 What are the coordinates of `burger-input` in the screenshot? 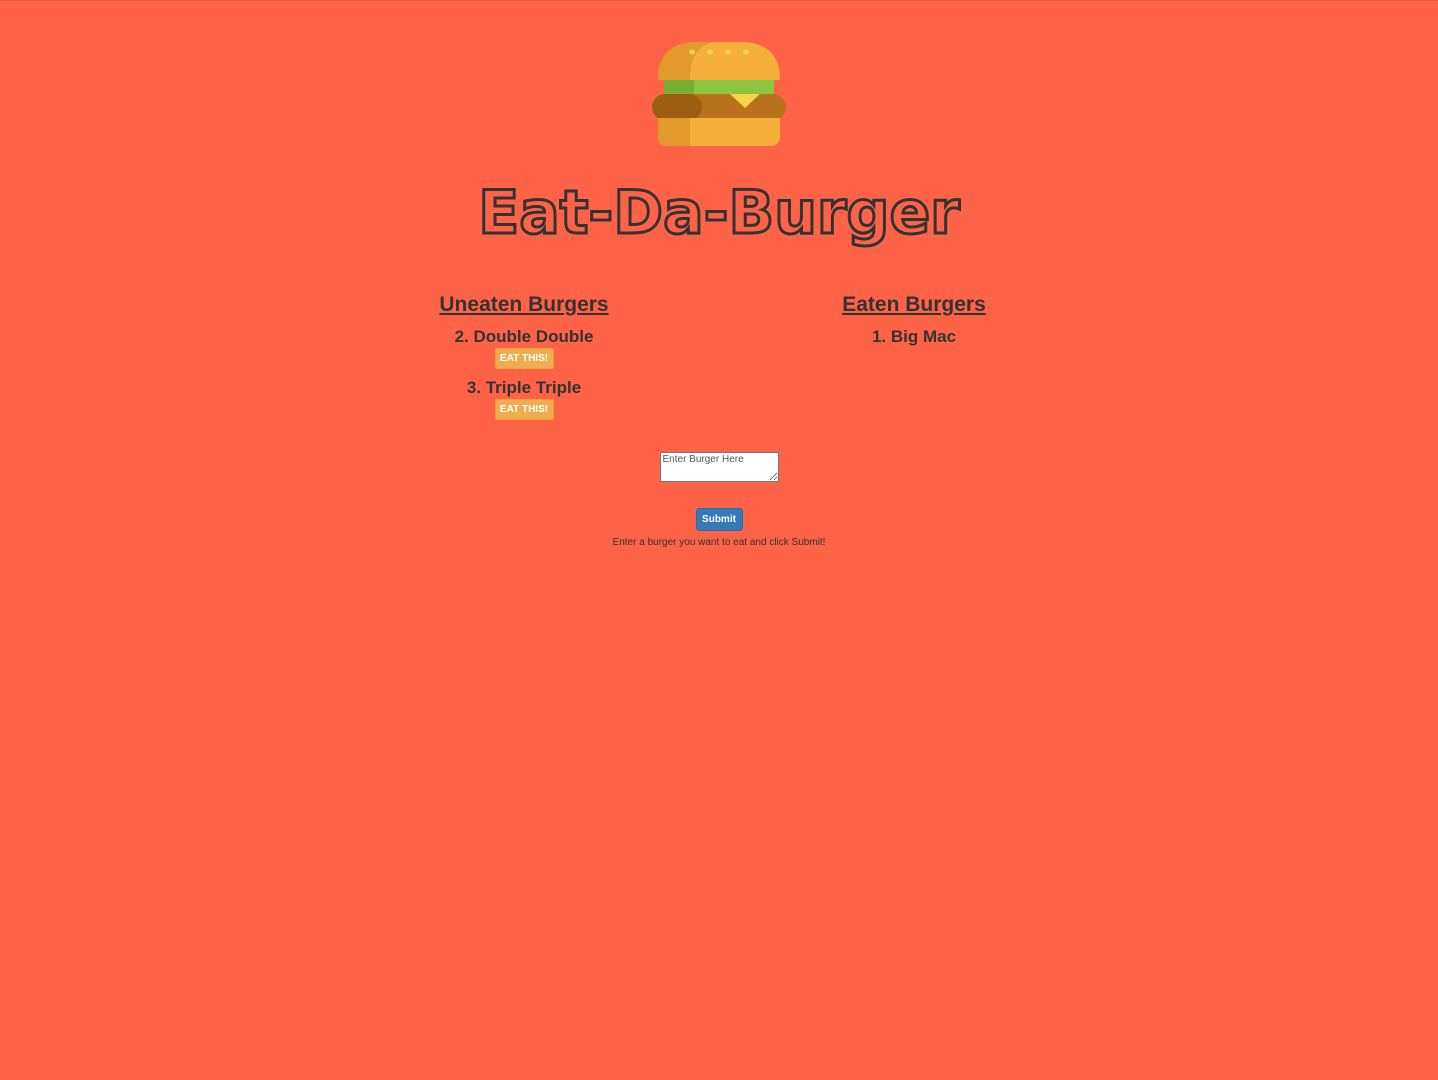 It's located at (719, 467).